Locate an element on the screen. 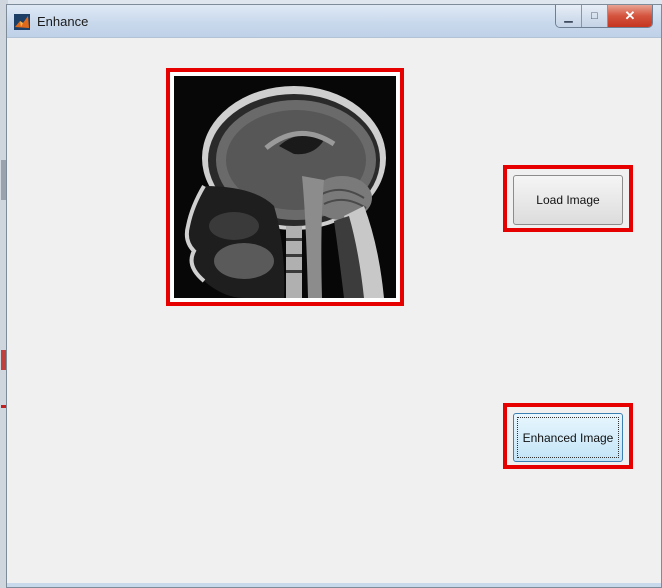 This screenshot has height=588, width=662. mri-image is located at coordinates (285, 187).